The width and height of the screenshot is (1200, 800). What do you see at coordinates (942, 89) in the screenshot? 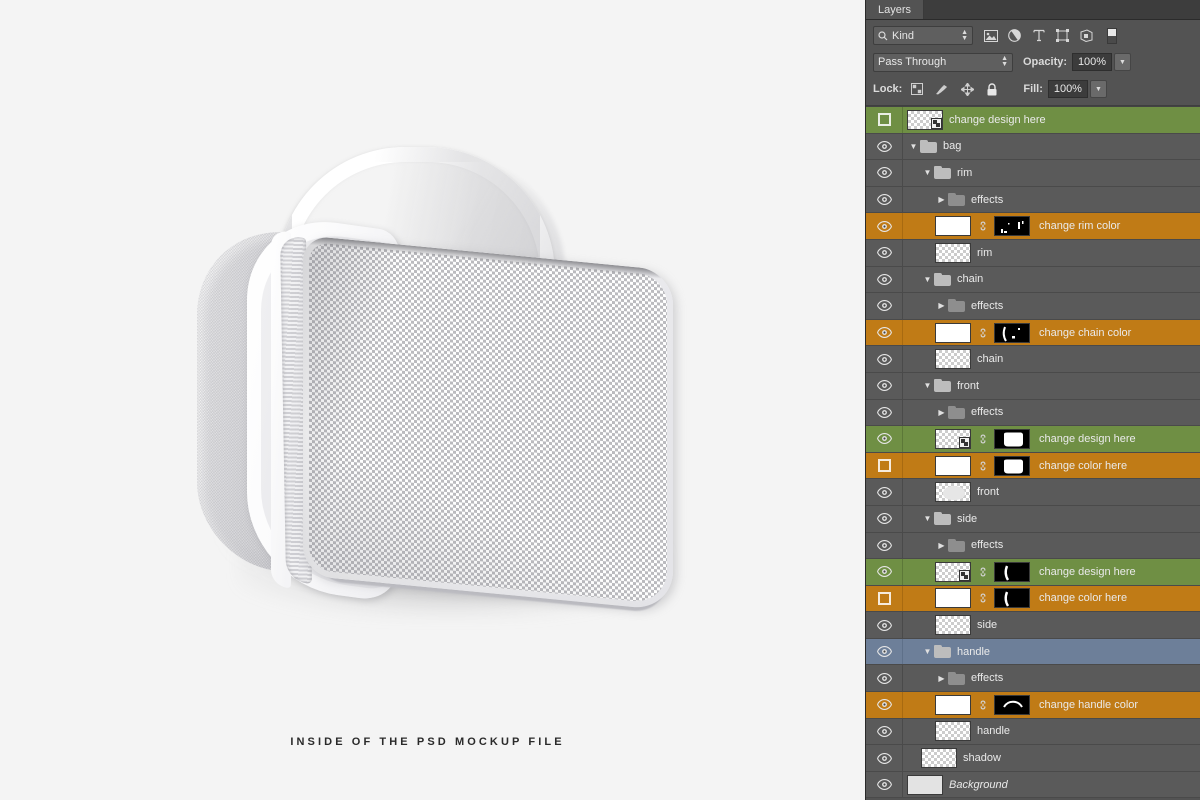
I see `lock-image-pixels-icon` at bounding box center [942, 89].